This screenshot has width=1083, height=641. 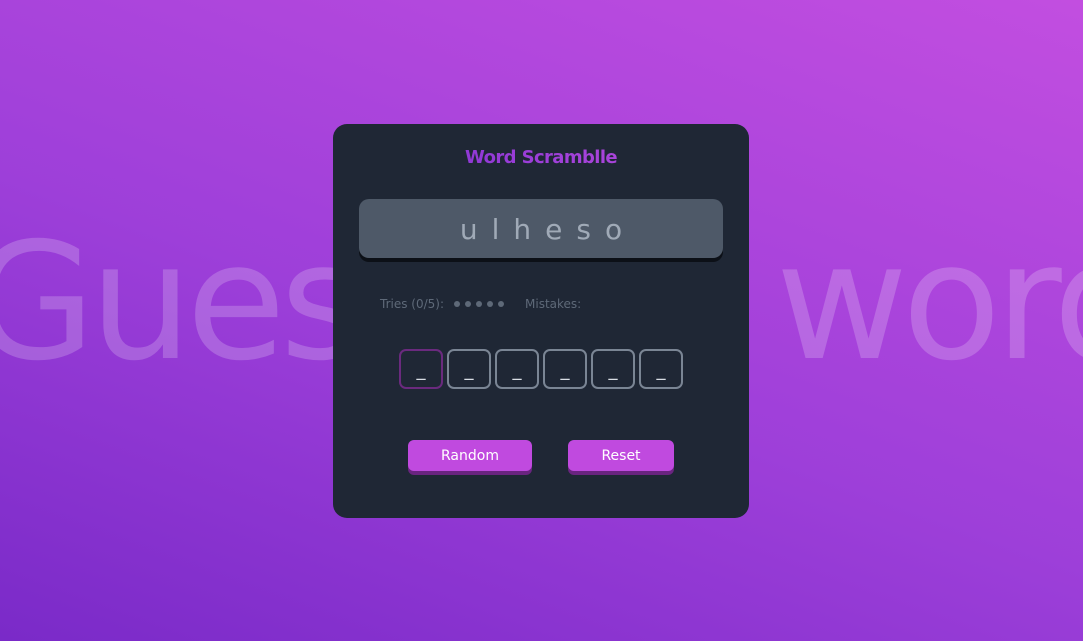 What do you see at coordinates (661, 369) in the screenshot?
I see `letter-input-6: _` at bounding box center [661, 369].